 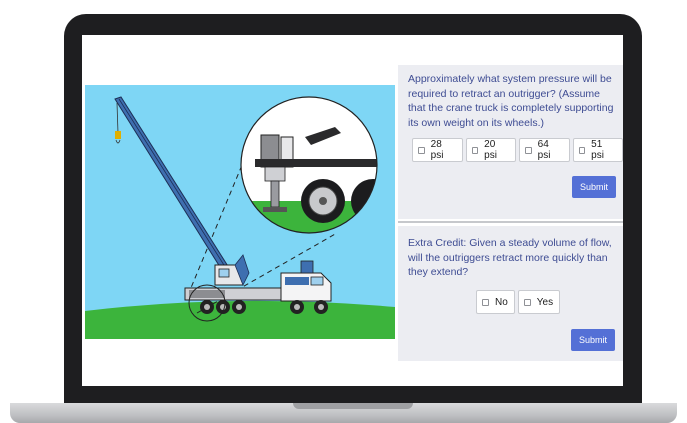 I want to click on option-label: 28 psi, so click(x=437, y=150).